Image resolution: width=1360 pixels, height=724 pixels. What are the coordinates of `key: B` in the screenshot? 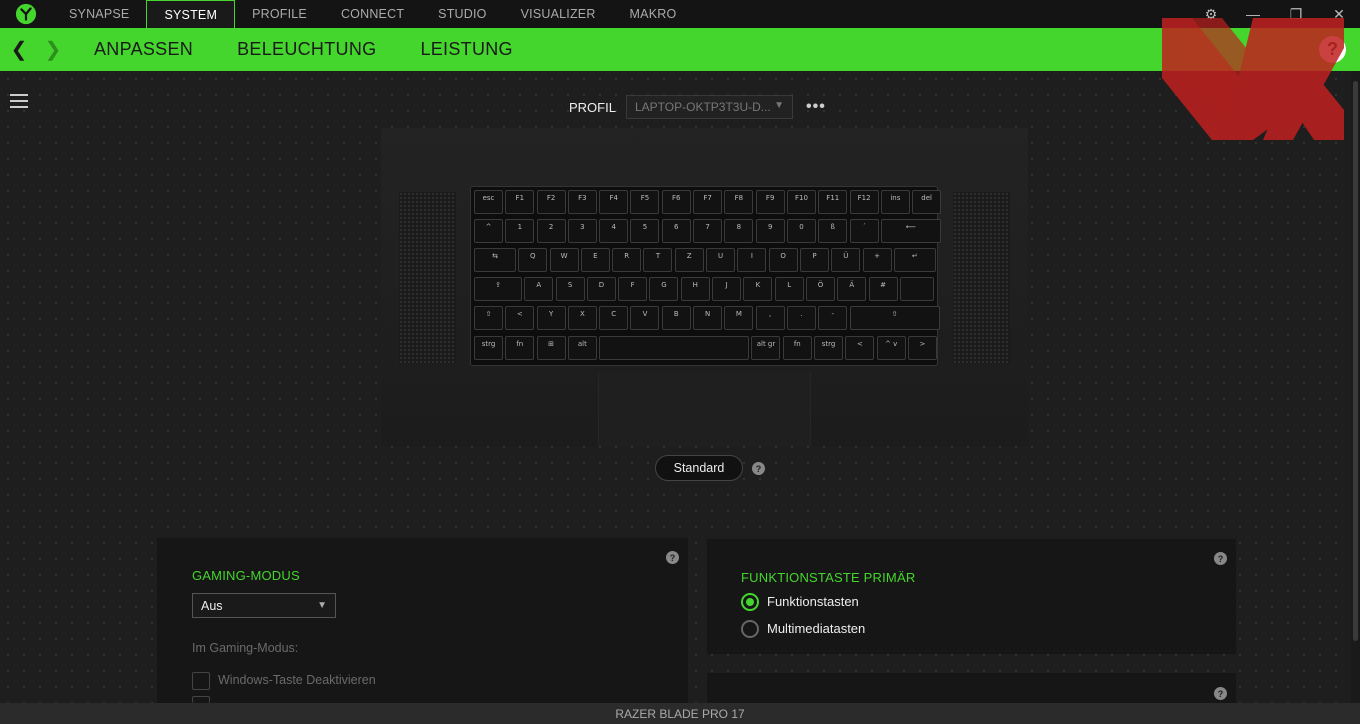 It's located at (676, 318).